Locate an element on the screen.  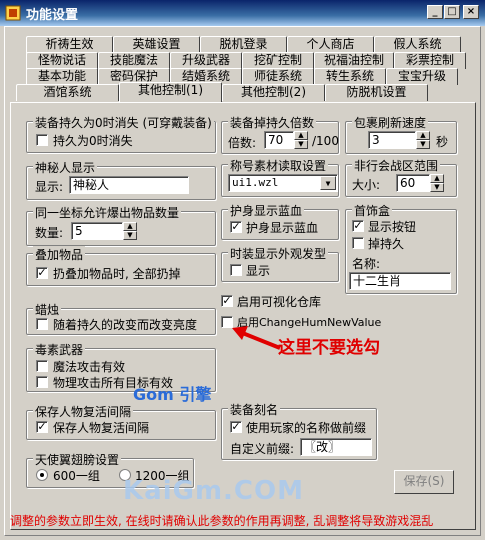
size-label: 大小: is located at coordinates (366, 185).